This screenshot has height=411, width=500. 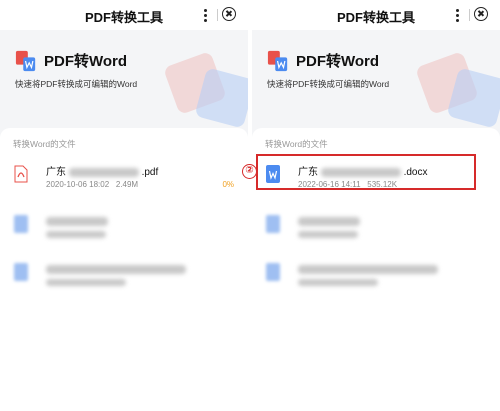 I want to click on file-size: 2.49M, so click(x=127, y=184).